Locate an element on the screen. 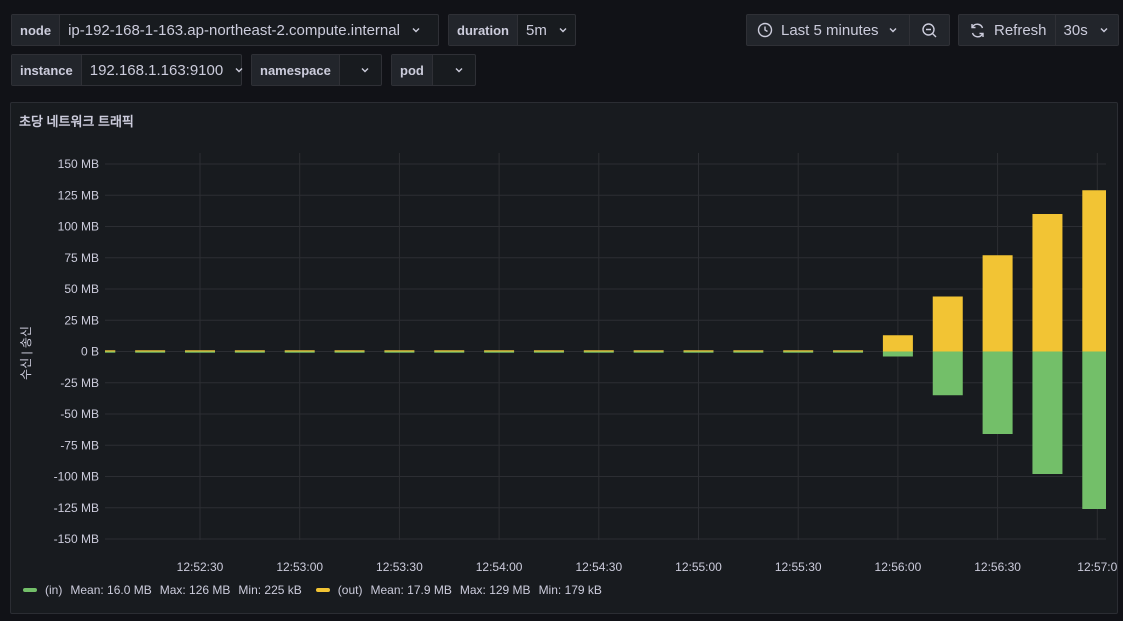 The width and height of the screenshot is (1123, 621). legend-swatch-in is located at coordinates (30, 590).